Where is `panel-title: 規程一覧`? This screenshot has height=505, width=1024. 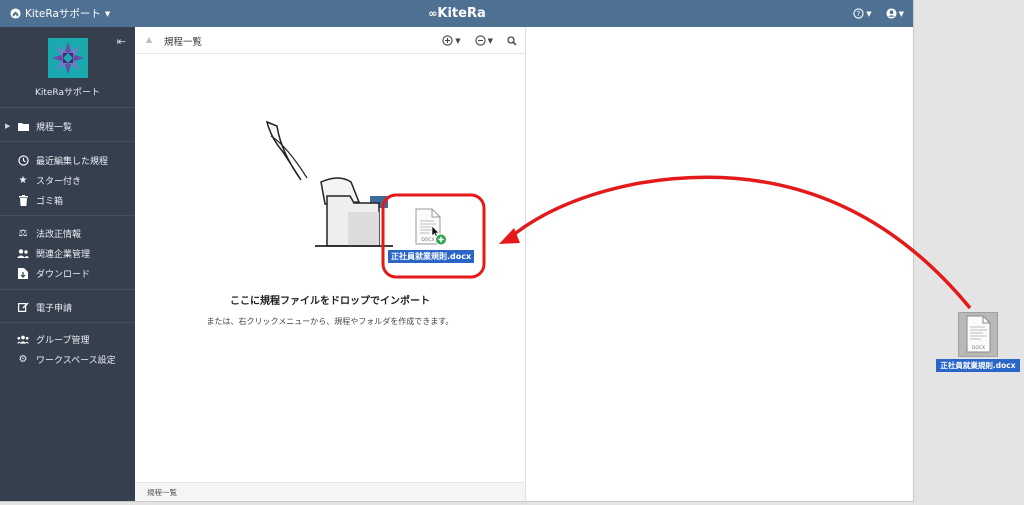 panel-title: 規程一覧 is located at coordinates (183, 42).